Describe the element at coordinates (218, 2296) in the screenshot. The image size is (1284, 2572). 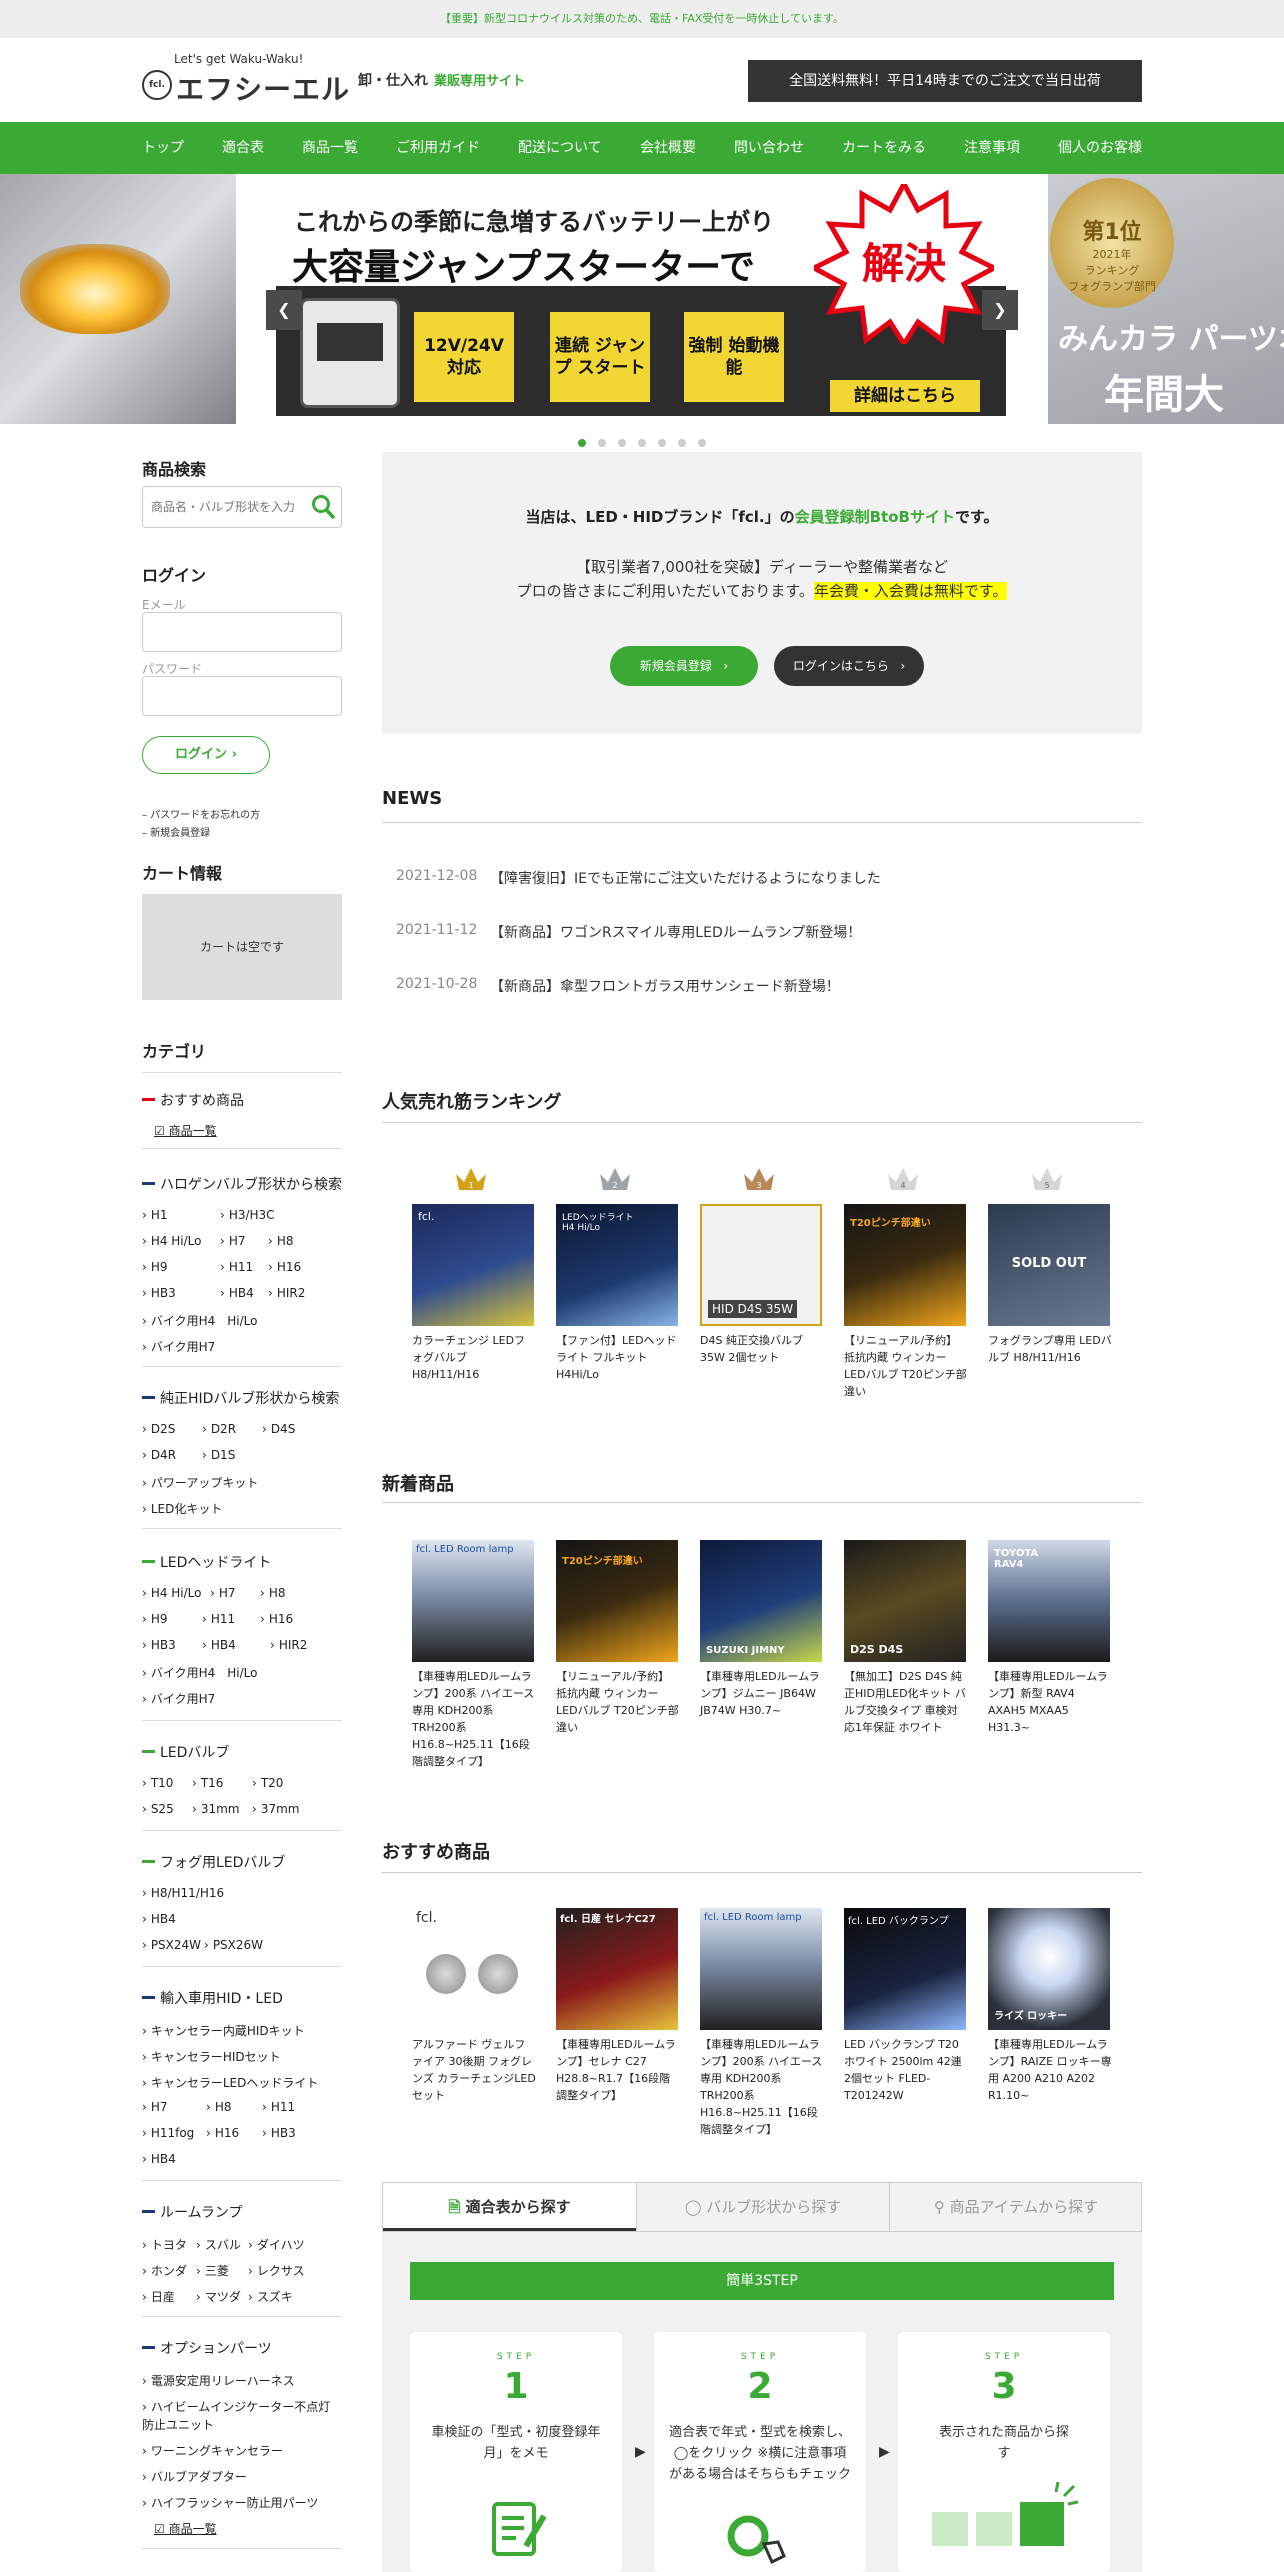
I see `sidebar-link: マツダ` at that location.